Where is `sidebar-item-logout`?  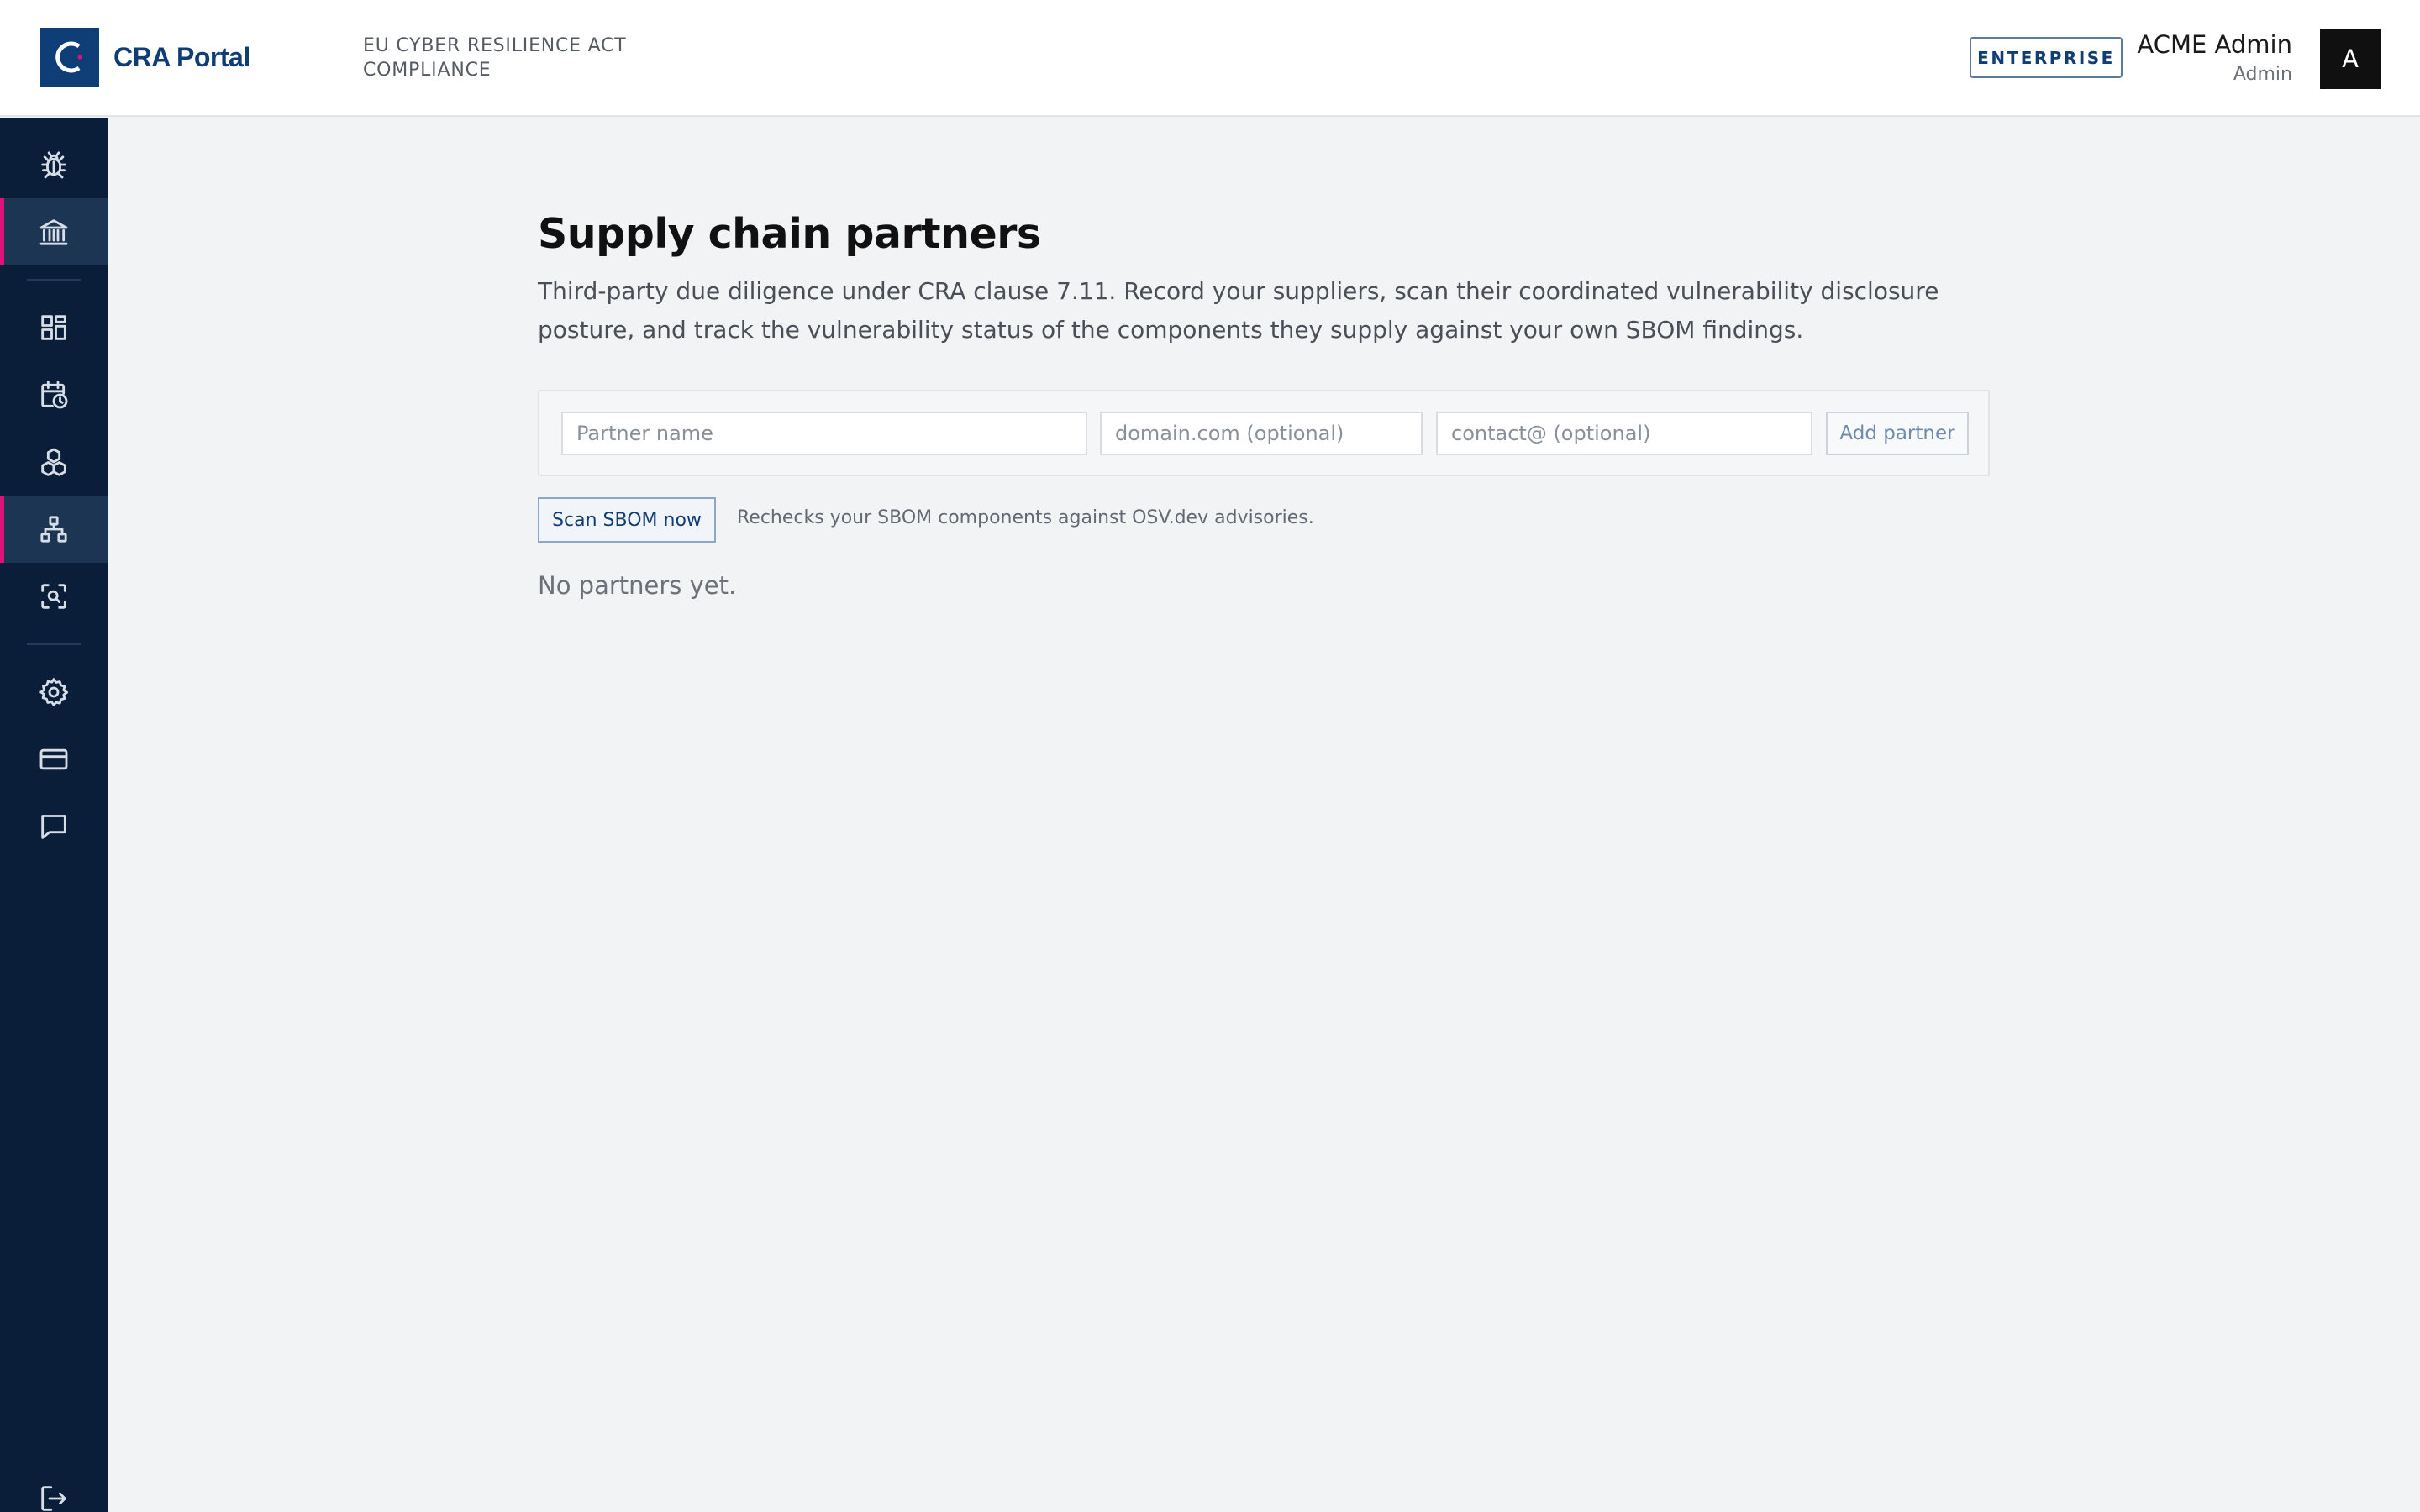 sidebar-item-logout is located at coordinates (54, 1488).